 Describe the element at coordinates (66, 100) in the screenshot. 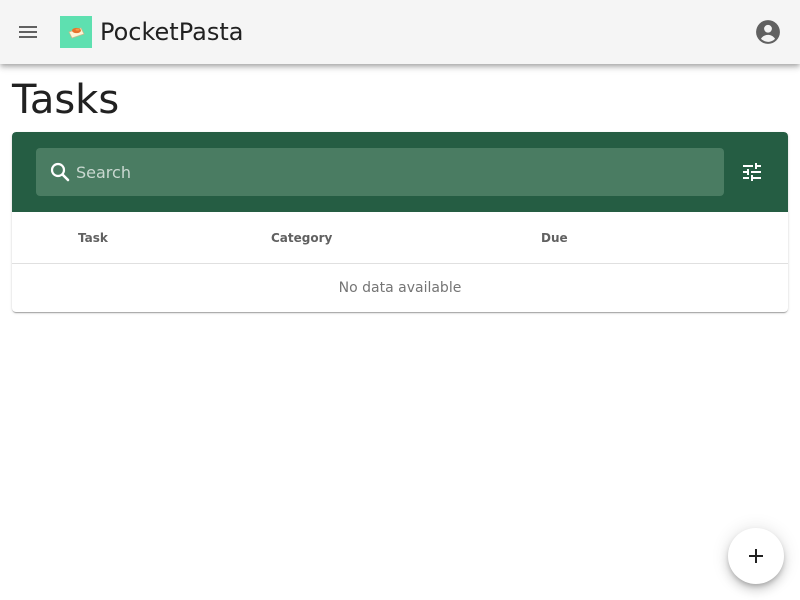

I see `page-title: Tasks` at that location.